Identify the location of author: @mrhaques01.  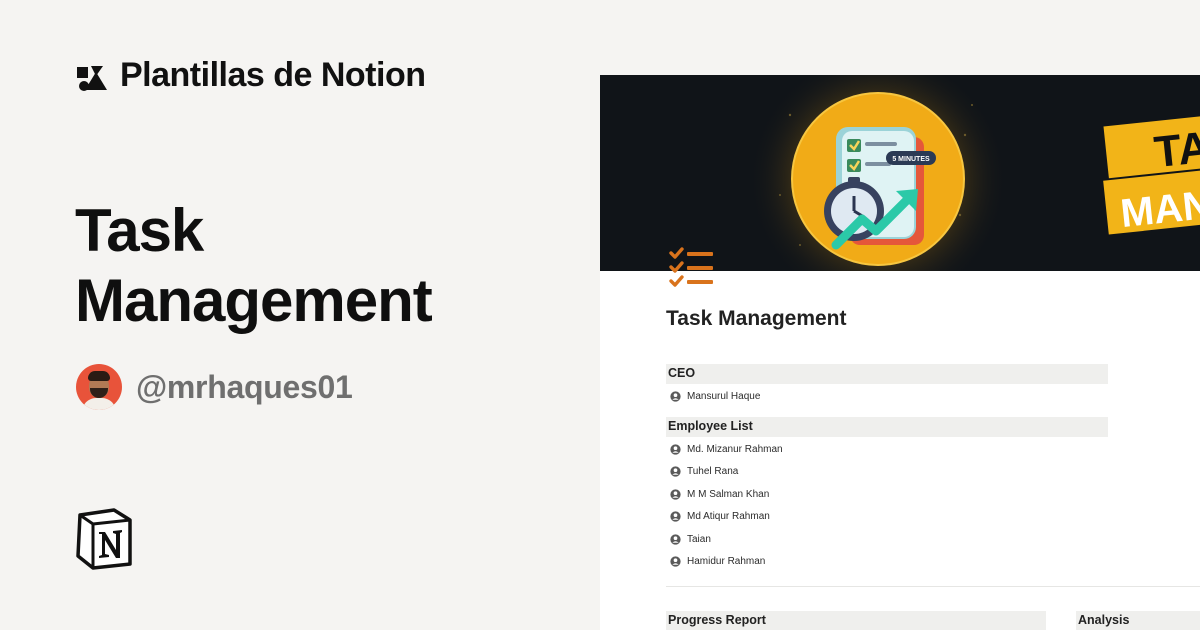
(214, 387).